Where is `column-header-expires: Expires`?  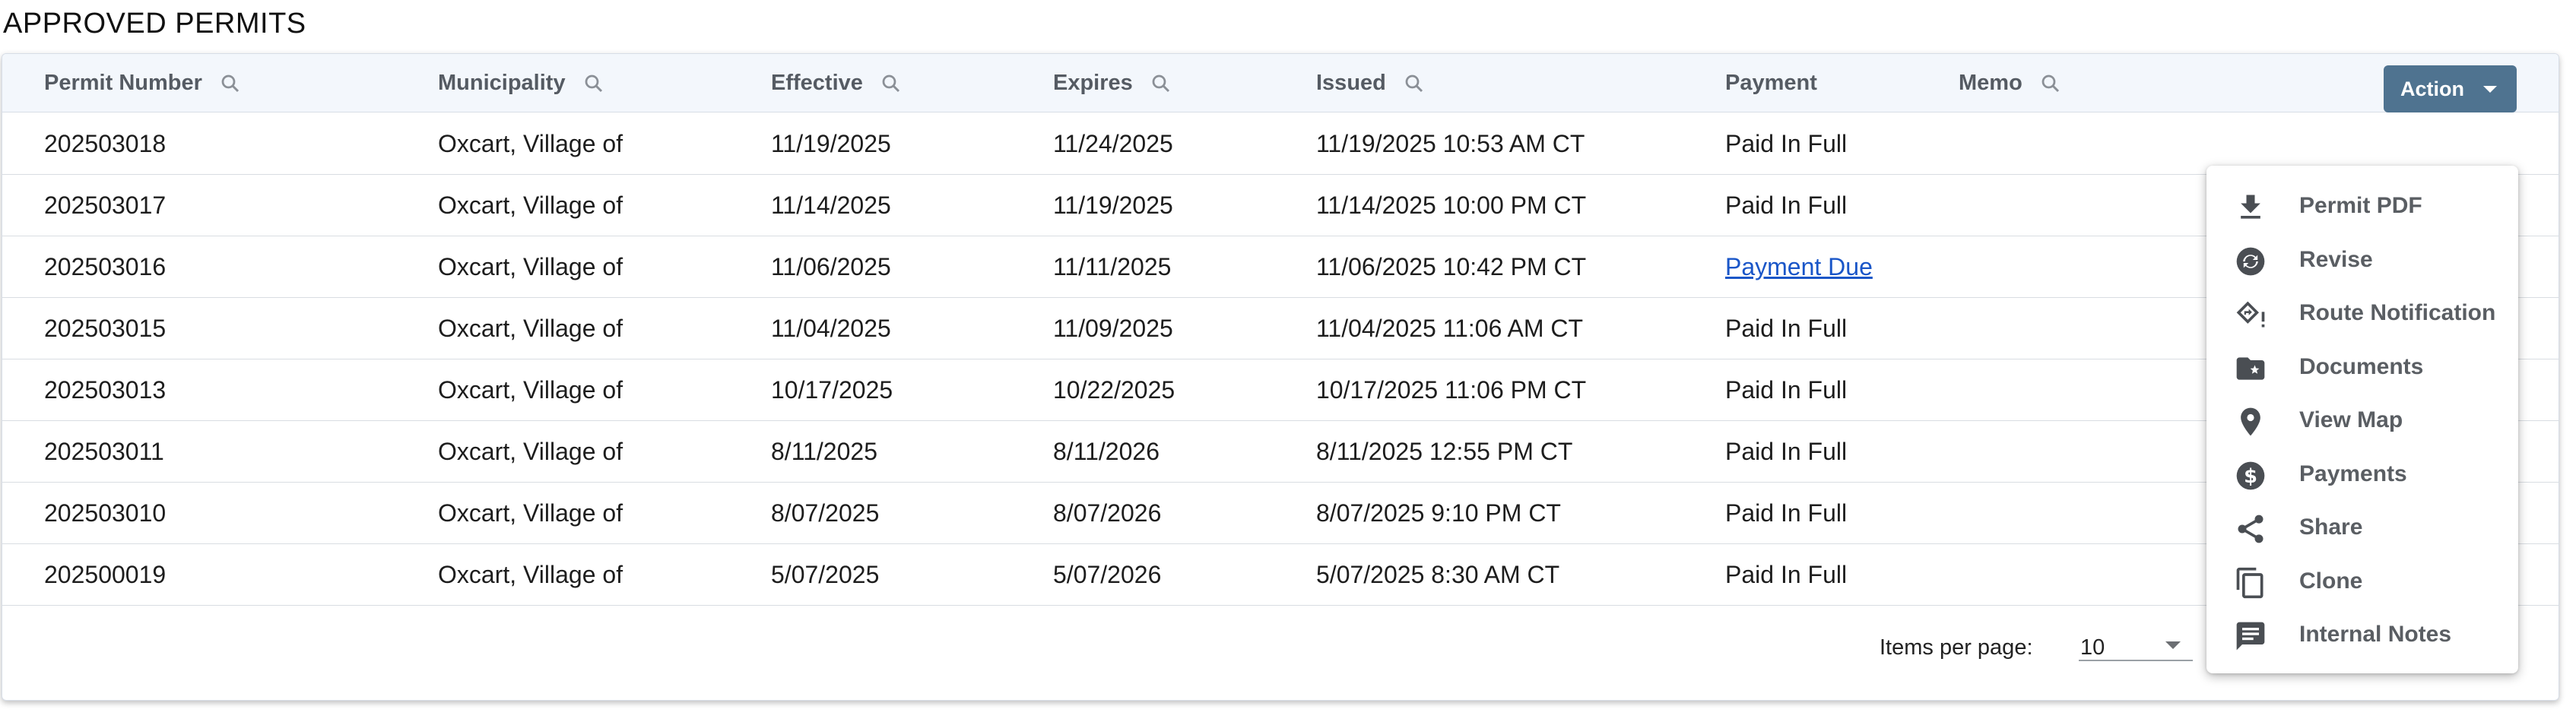
column-header-expires: Expires is located at coordinates (1112, 83).